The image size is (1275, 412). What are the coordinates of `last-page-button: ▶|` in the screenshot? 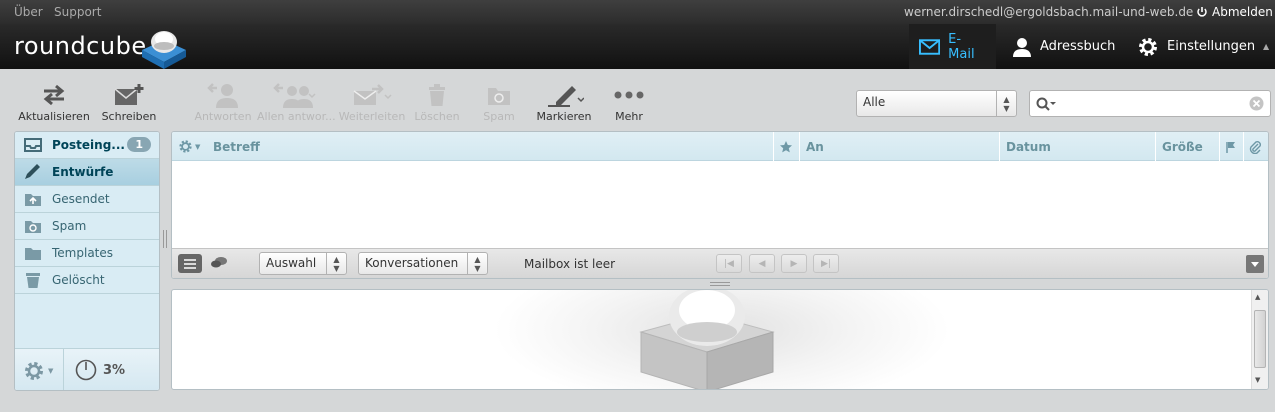 It's located at (826, 263).